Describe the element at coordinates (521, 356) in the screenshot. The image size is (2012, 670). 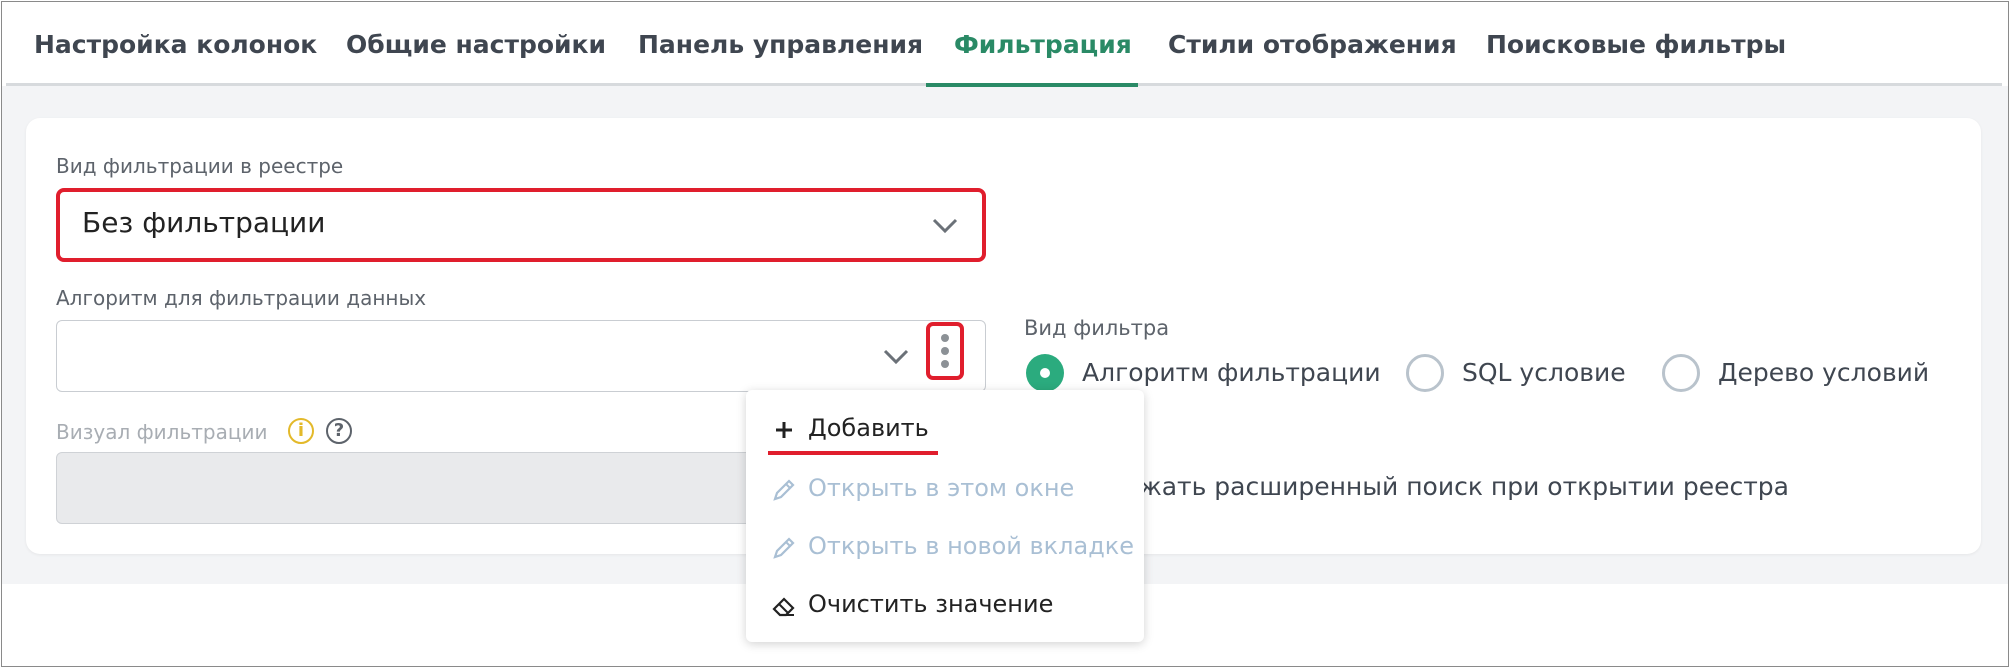
I see `algorithm-select` at that location.